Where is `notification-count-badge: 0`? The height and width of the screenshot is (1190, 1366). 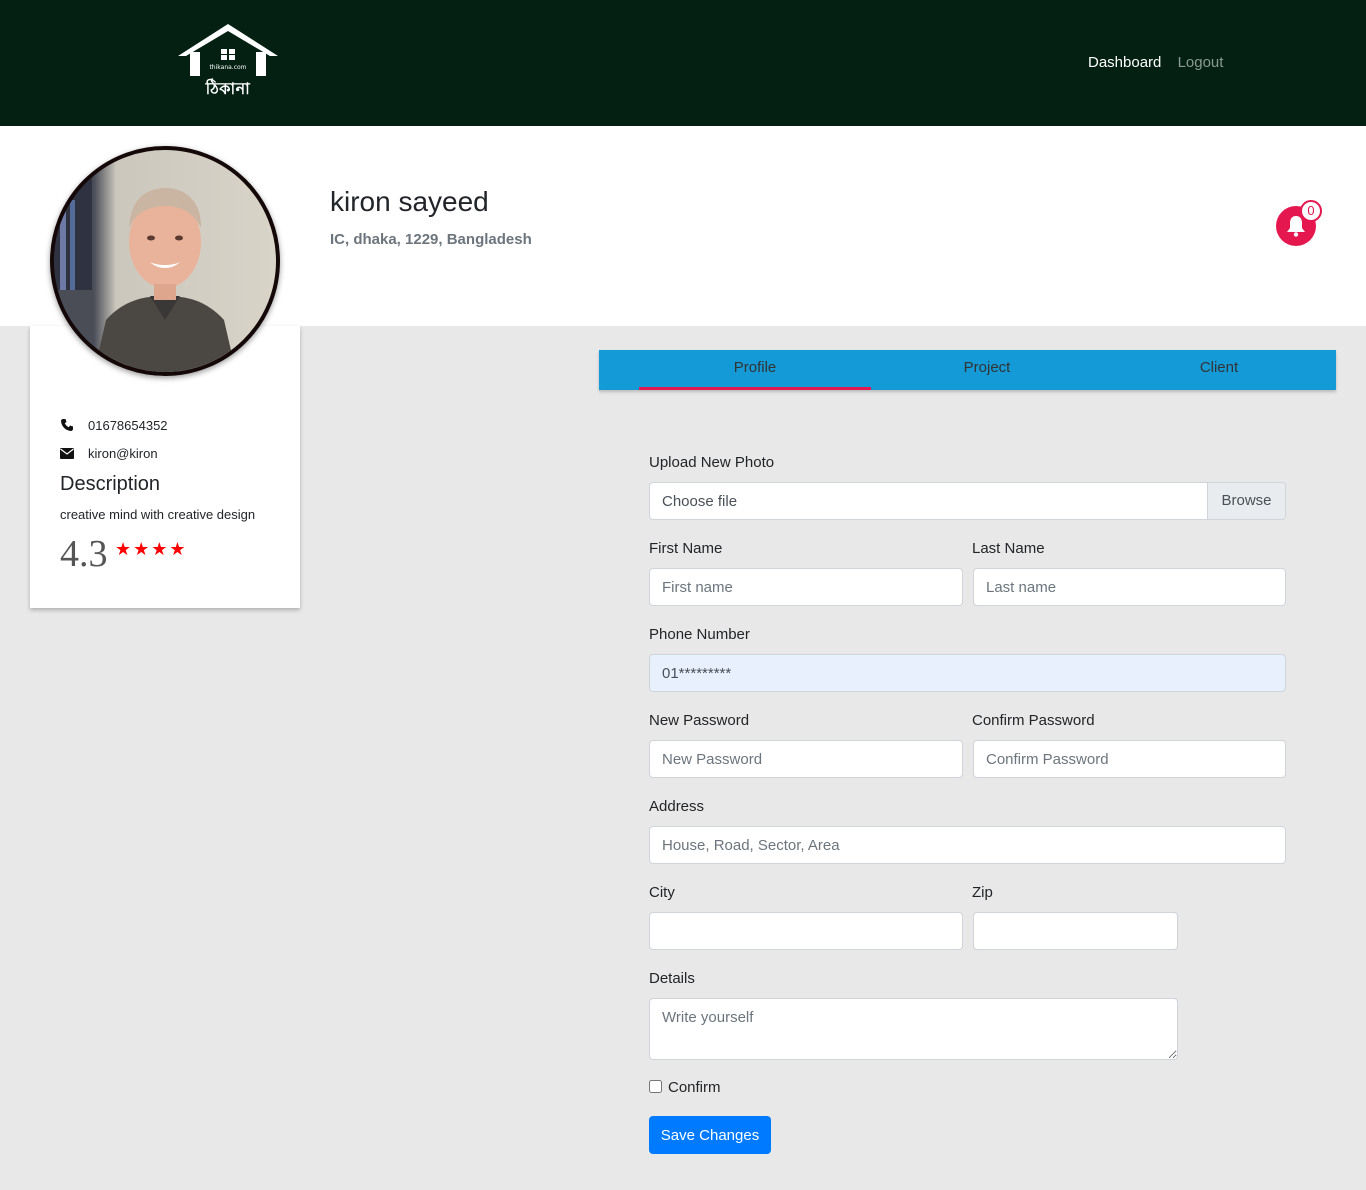
notification-count-badge: 0 is located at coordinates (1311, 211).